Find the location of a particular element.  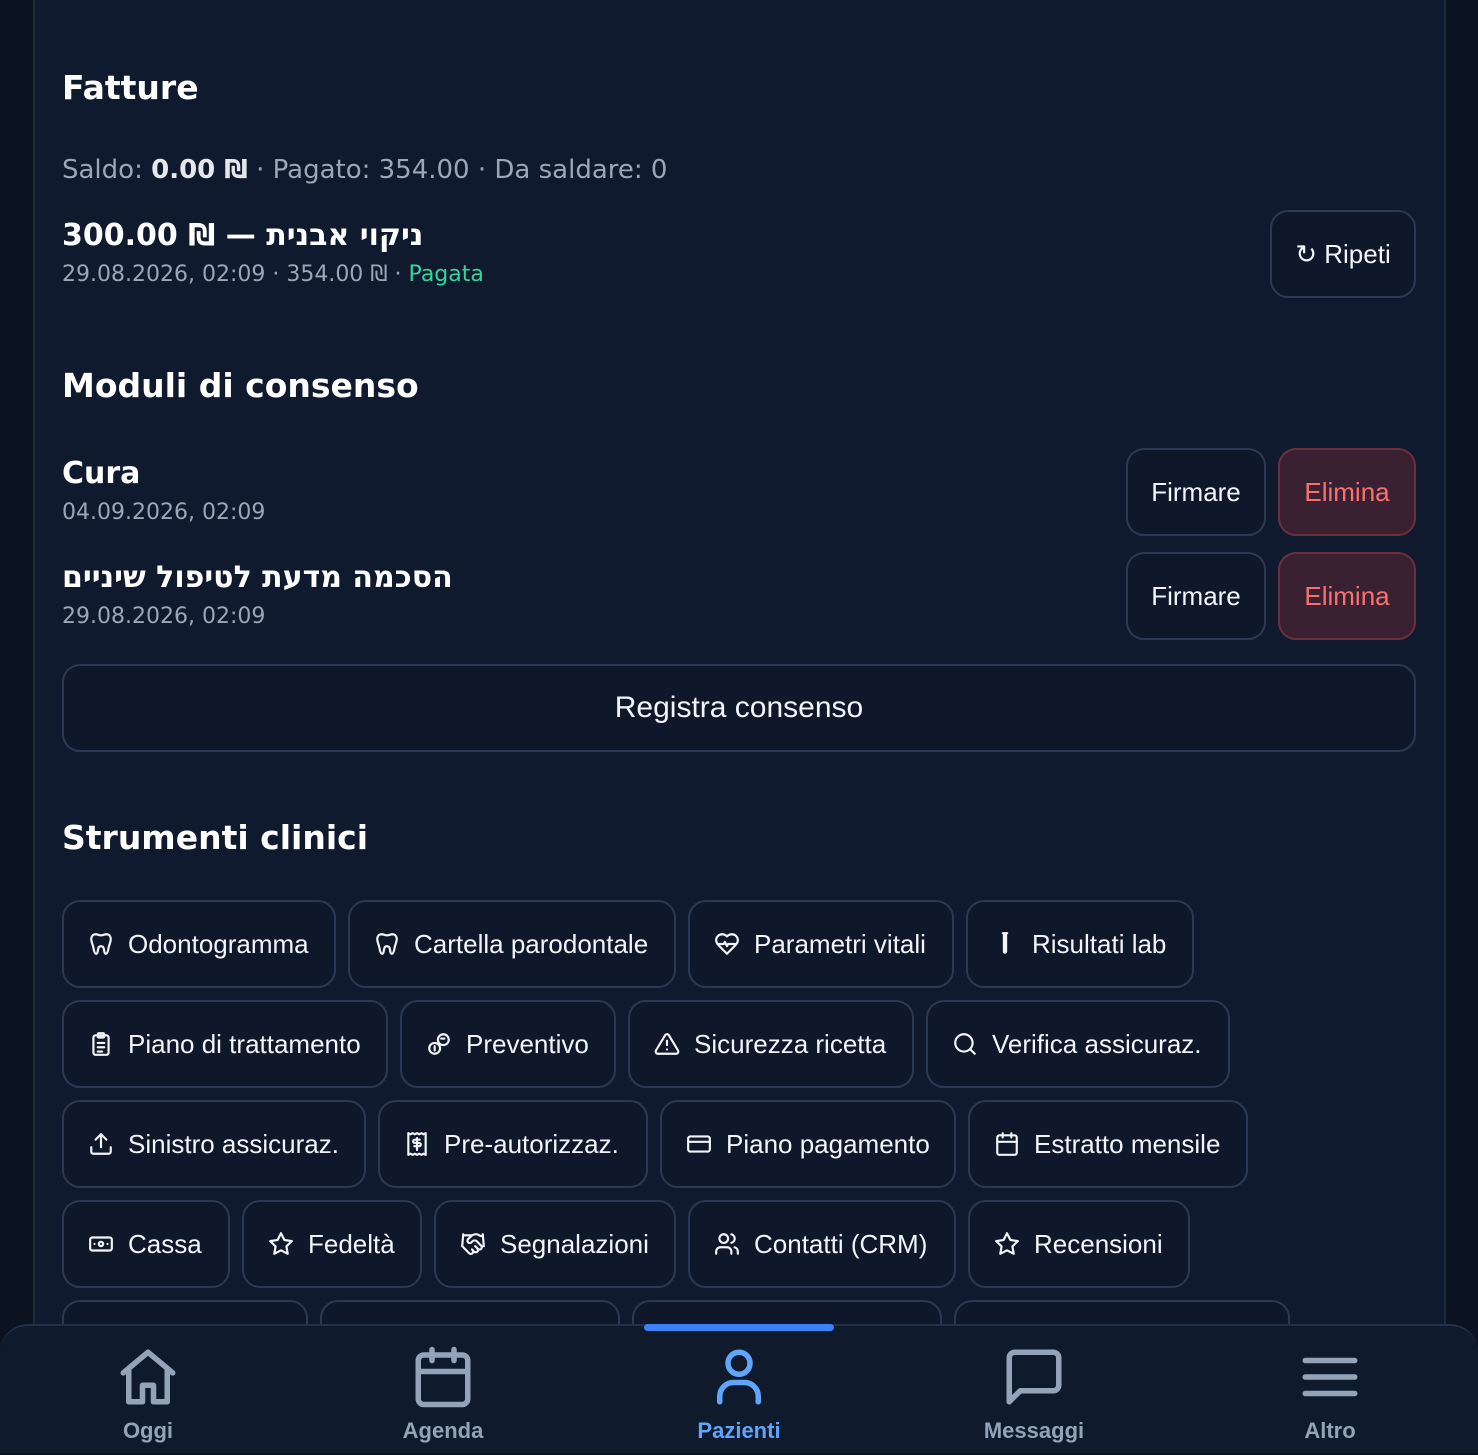

tool-label: Piano pagamento is located at coordinates (828, 1143).